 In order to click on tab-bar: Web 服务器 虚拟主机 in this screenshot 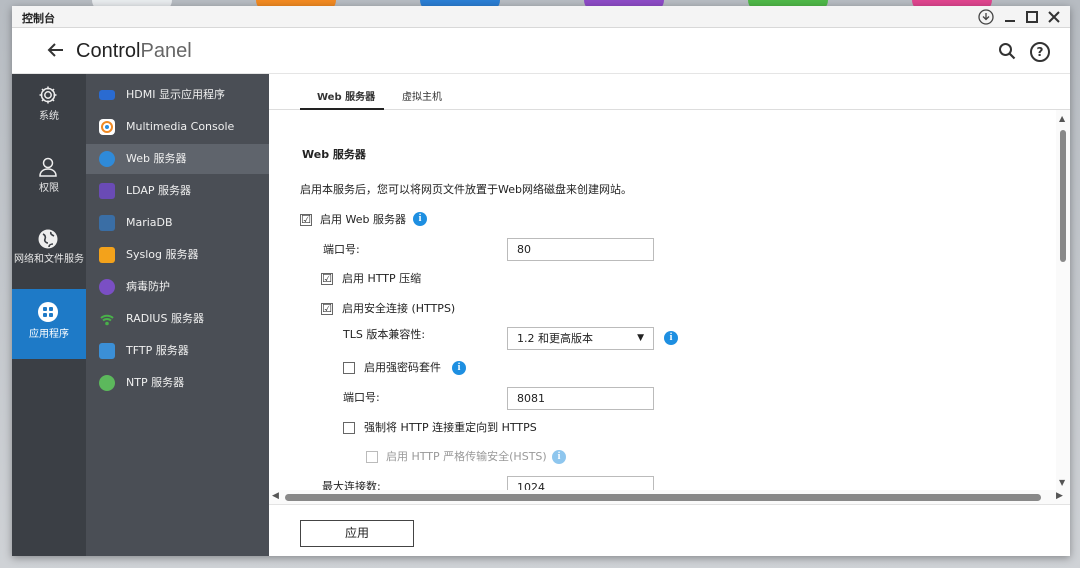, I will do `click(669, 92)`.